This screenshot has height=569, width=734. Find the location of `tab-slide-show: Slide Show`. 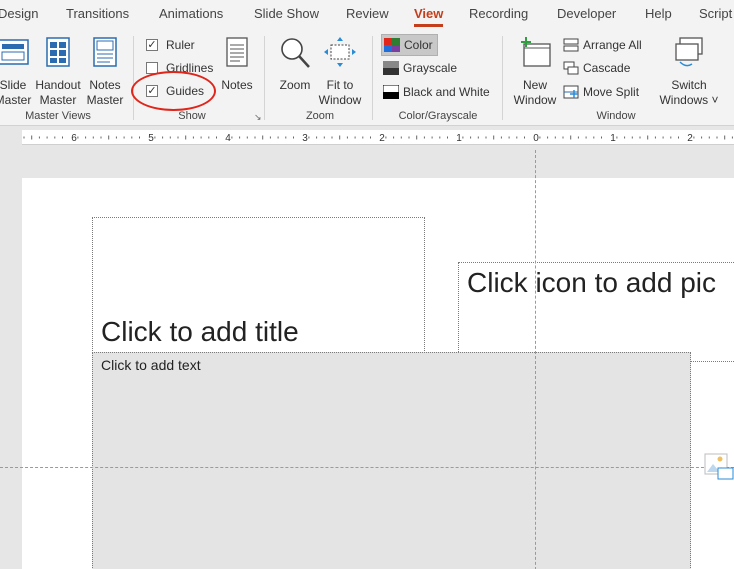

tab-slide-show: Slide Show is located at coordinates (286, 13).